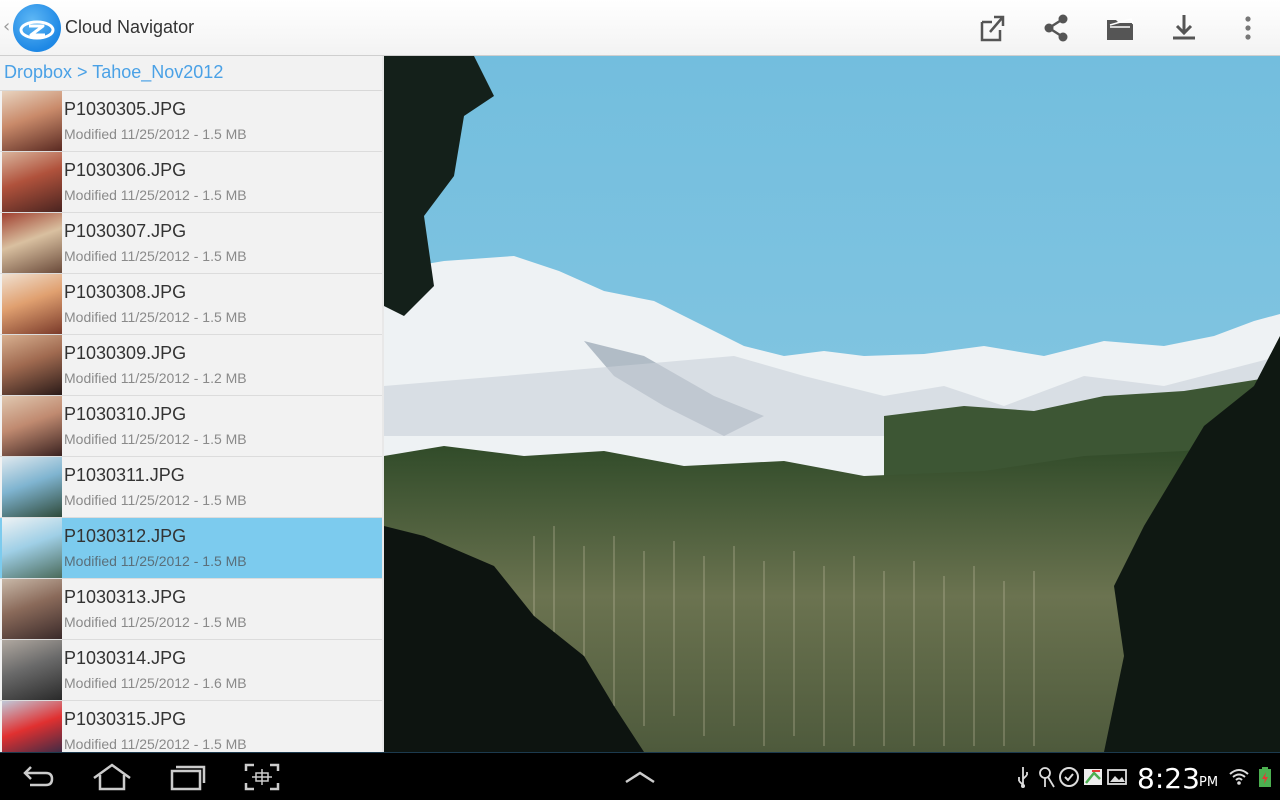 The image size is (1280, 800). Describe the element at coordinates (125, 353) in the screenshot. I see `file-name: P1030309.JPG` at that location.